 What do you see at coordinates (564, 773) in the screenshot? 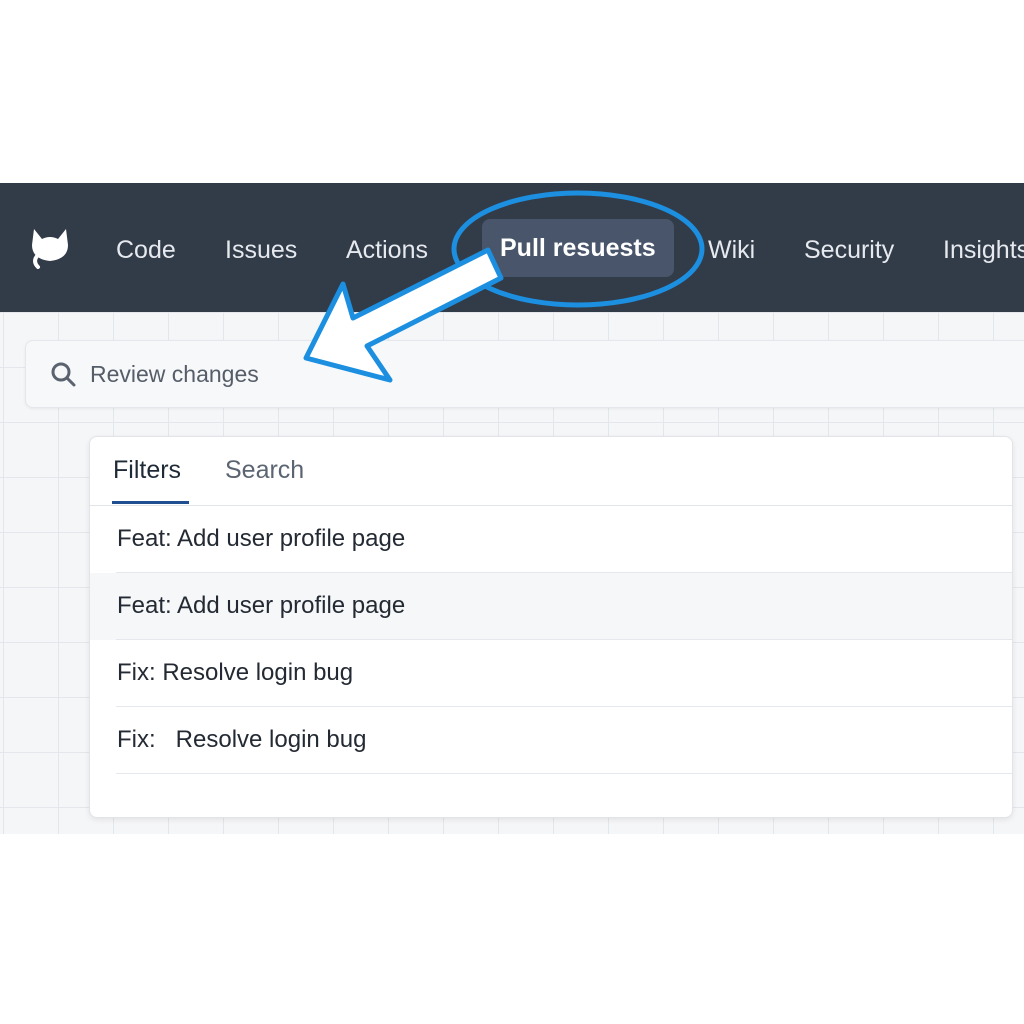
I see `row-divider` at bounding box center [564, 773].